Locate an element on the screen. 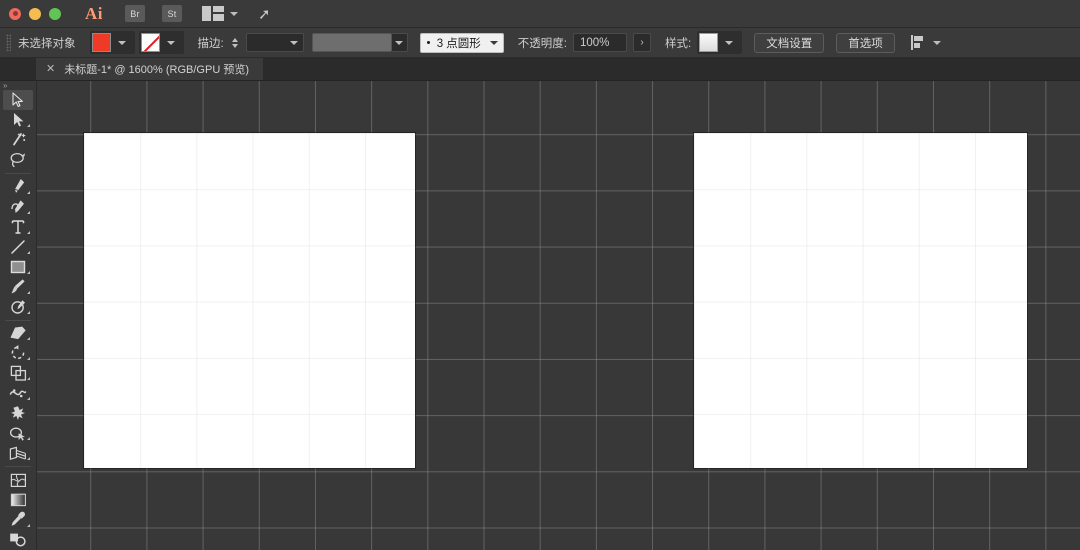 The image size is (1080, 550). opacity-expand-button: › is located at coordinates (642, 42).